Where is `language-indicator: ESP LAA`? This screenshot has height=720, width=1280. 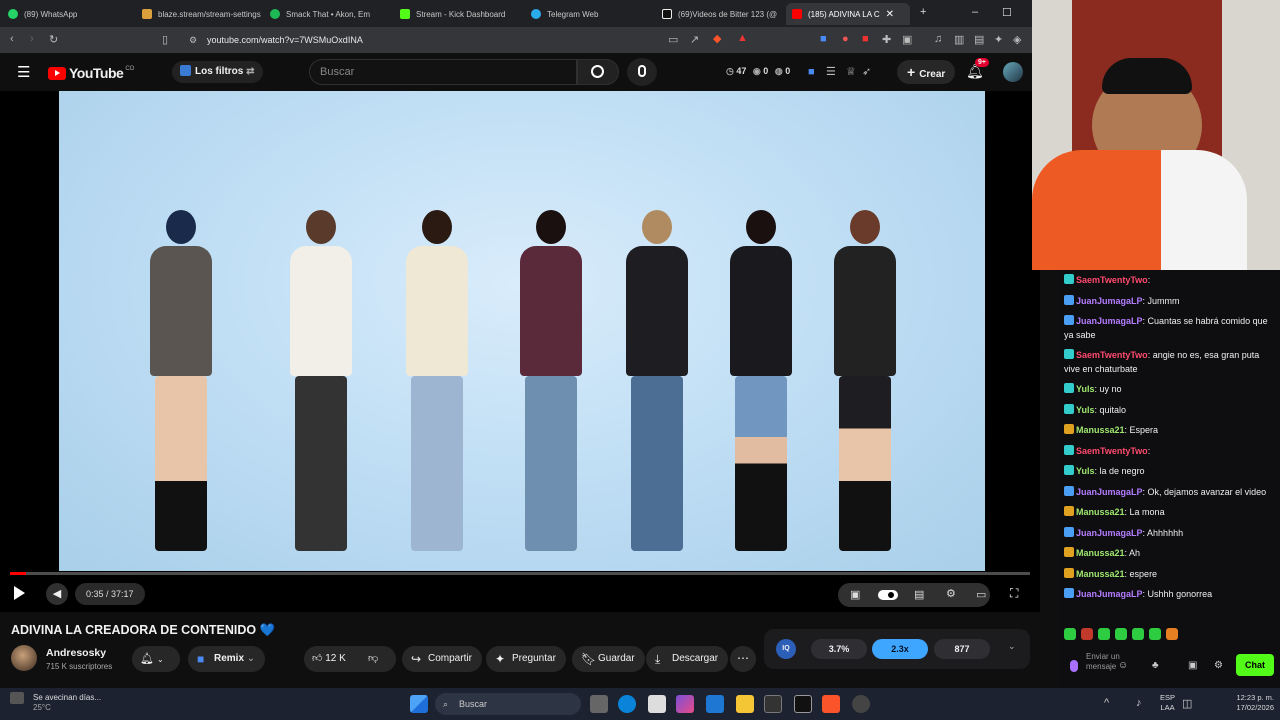 language-indicator: ESP LAA is located at coordinates (1167, 703).